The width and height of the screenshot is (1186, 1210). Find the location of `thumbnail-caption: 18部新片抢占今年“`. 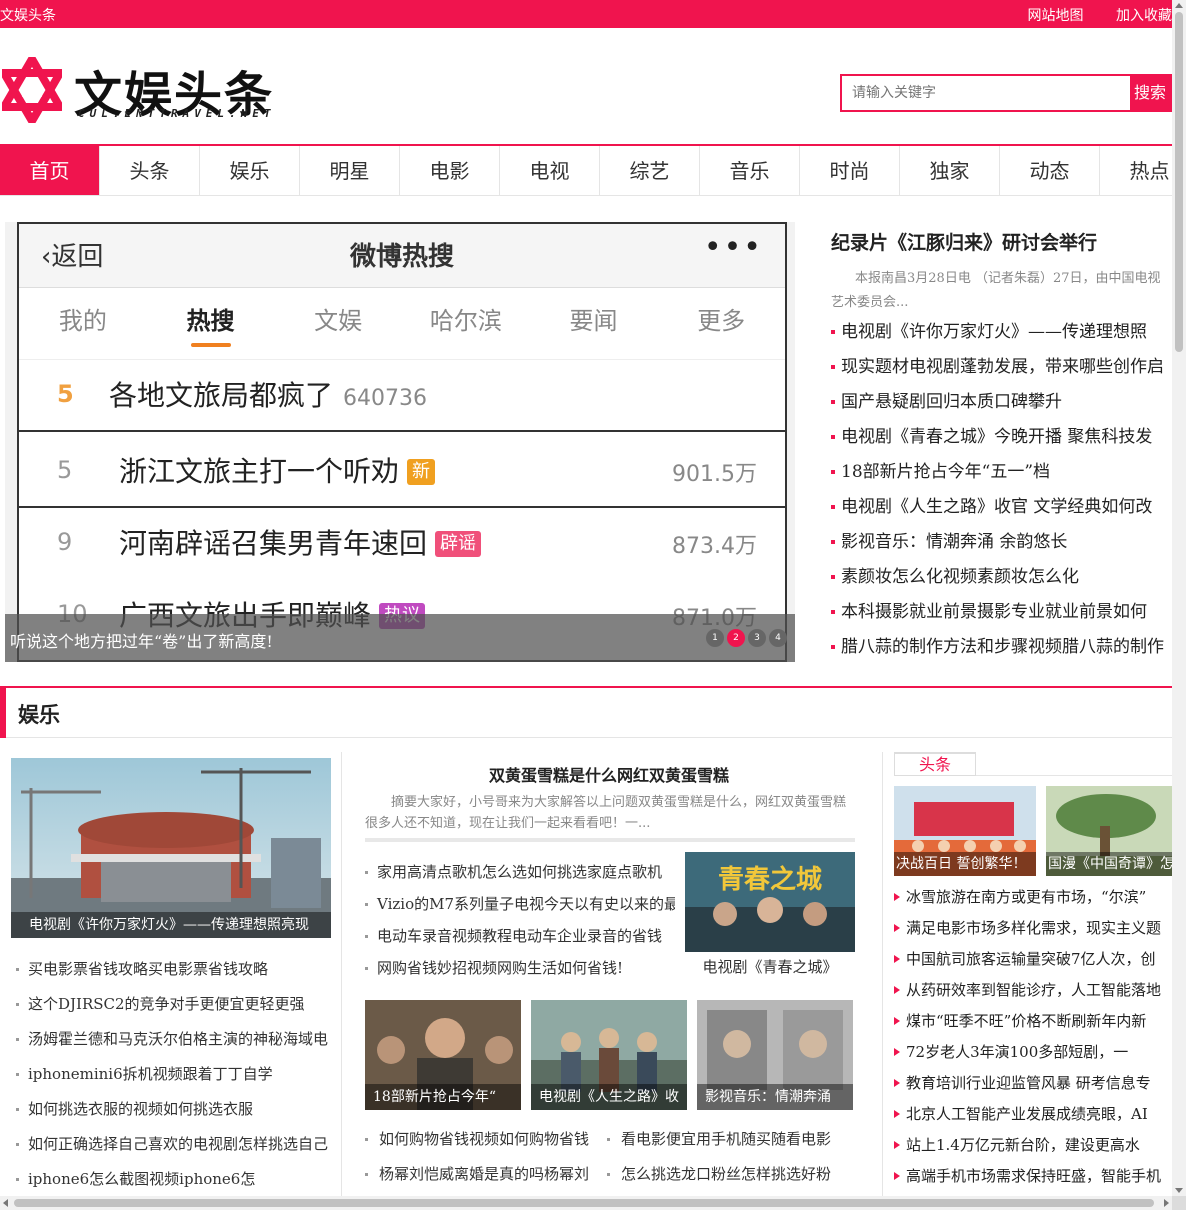

thumbnail-caption: 18部新片抢占今年“ is located at coordinates (443, 1097).